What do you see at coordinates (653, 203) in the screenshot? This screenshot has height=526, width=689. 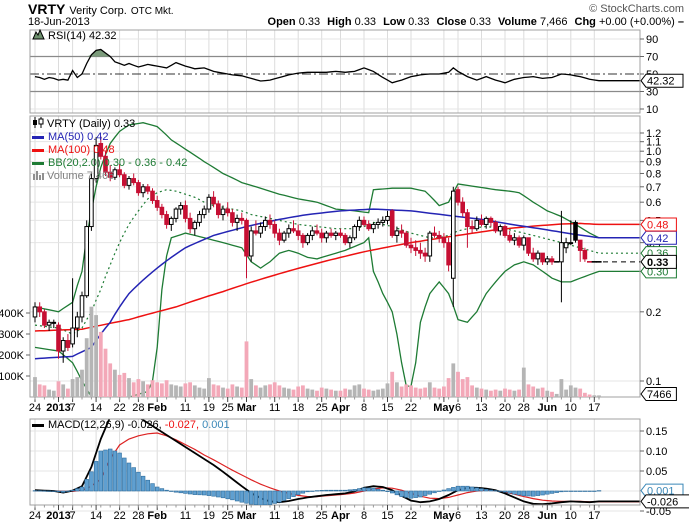 I see `svg-text: 0.6` at bounding box center [653, 203].